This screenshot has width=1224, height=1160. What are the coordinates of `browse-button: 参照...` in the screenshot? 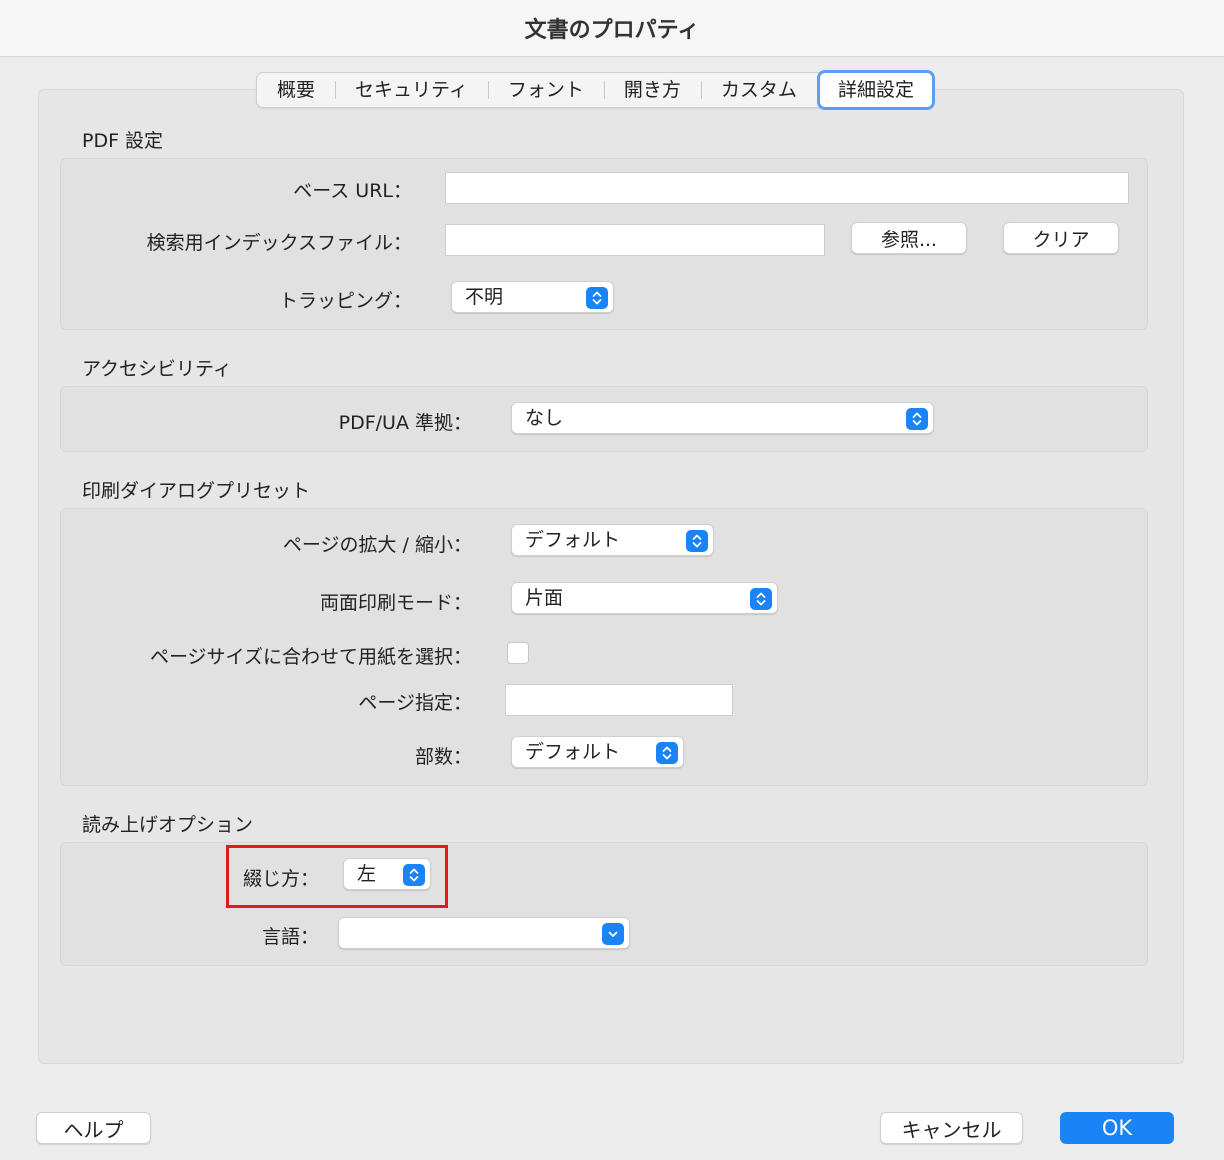 It's located at (909, 238).